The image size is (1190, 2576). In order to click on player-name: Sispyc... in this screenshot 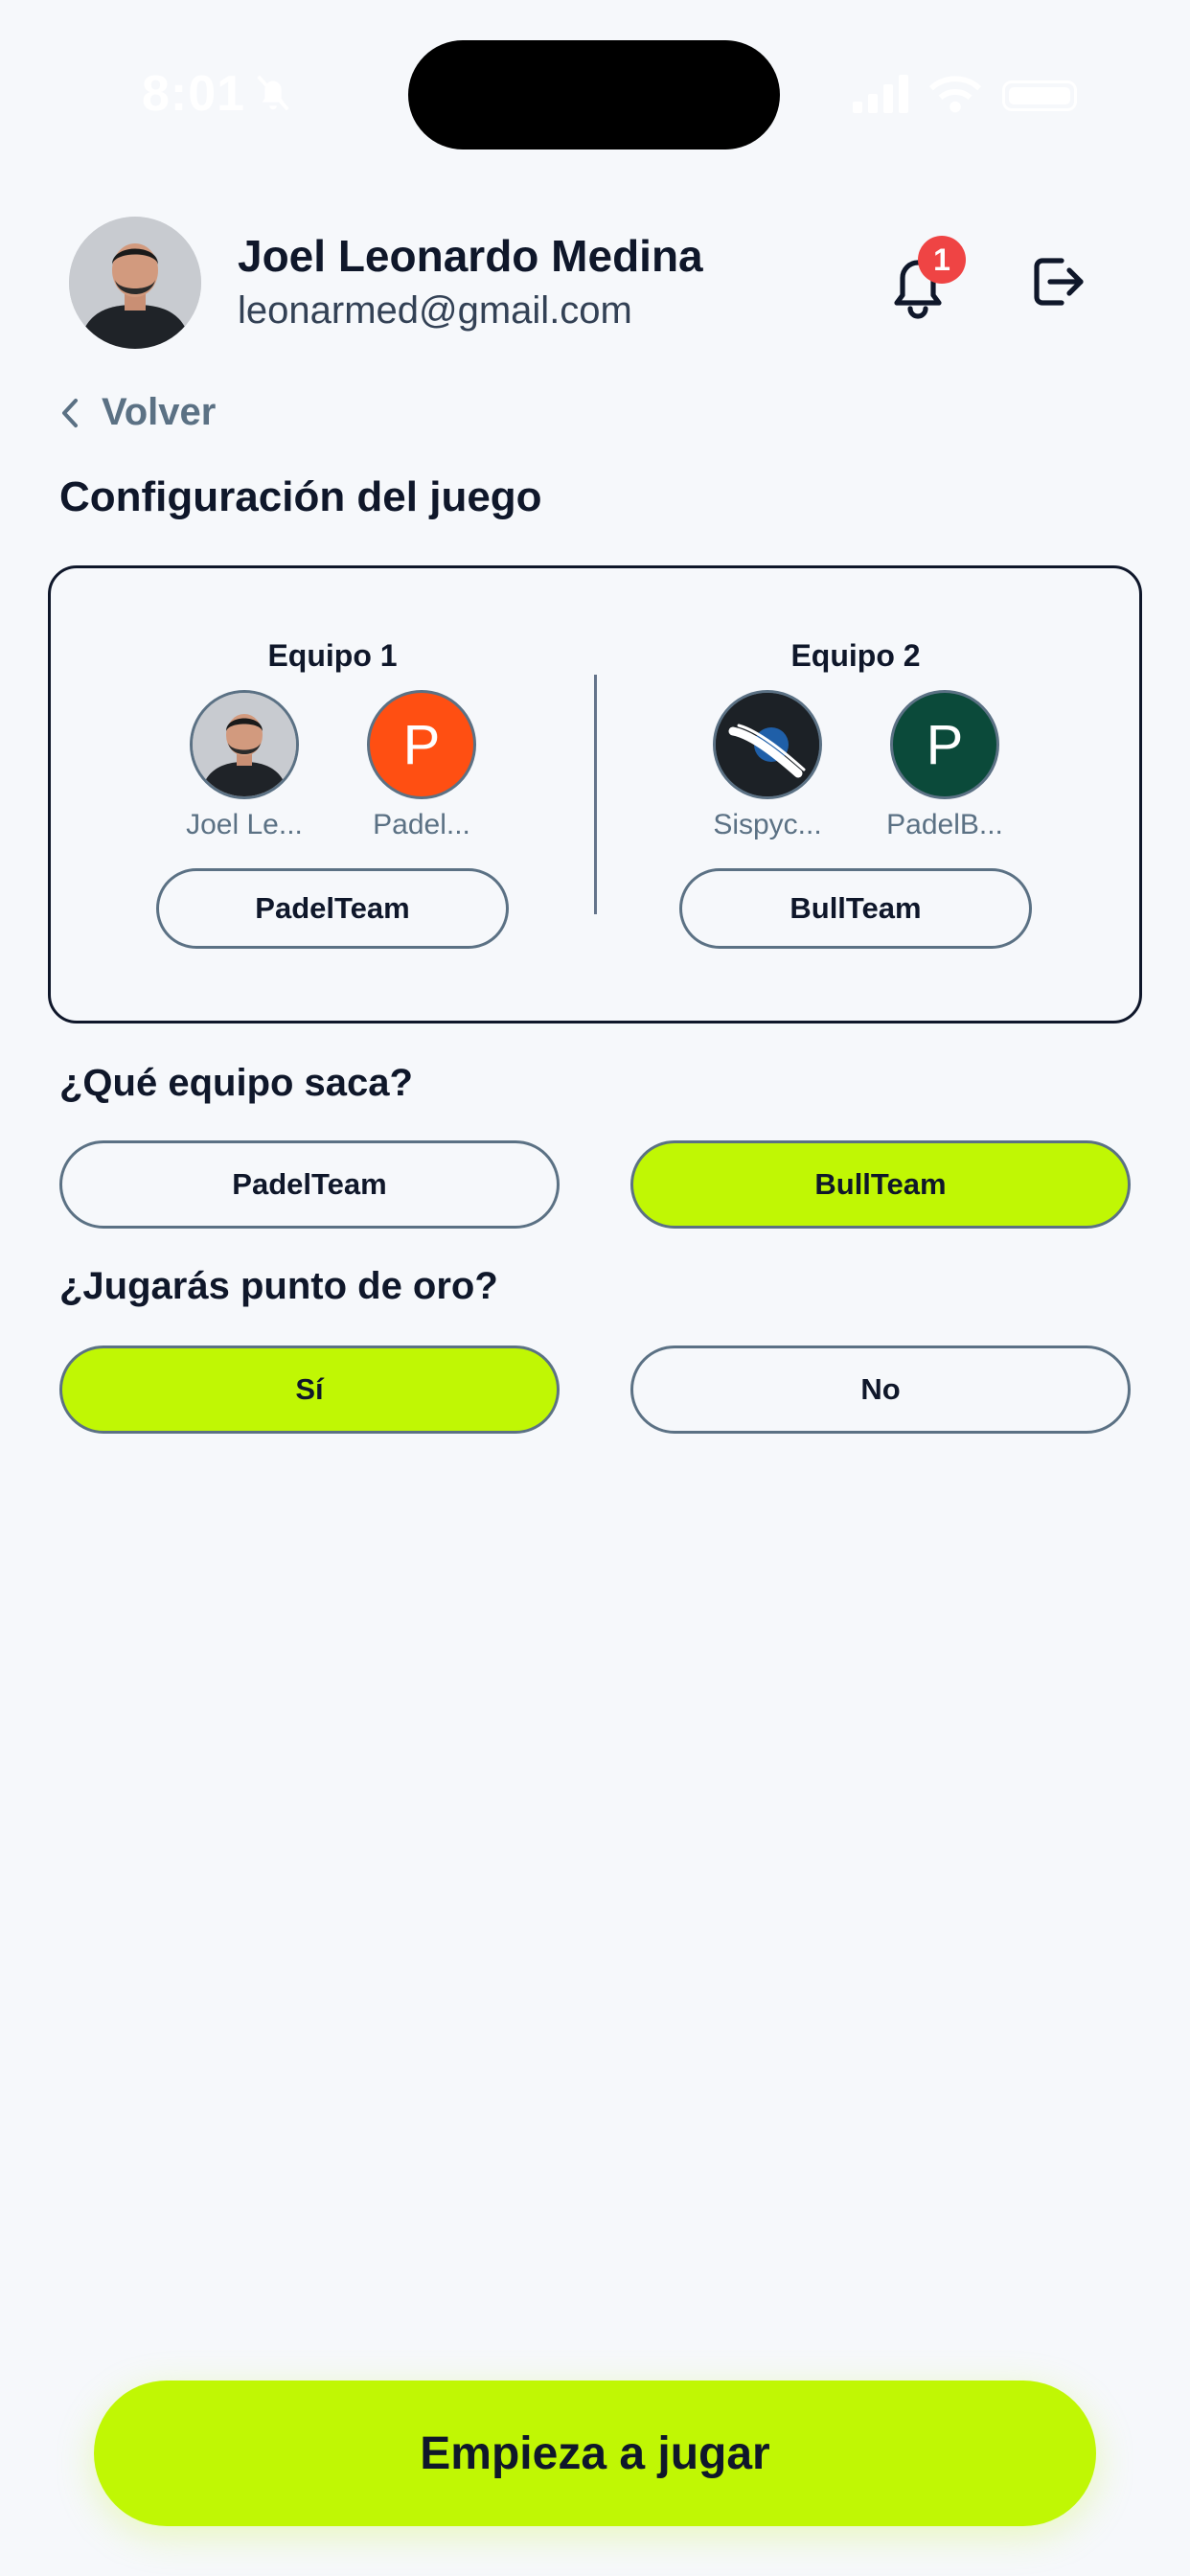, I will do `click(767, 824)`.